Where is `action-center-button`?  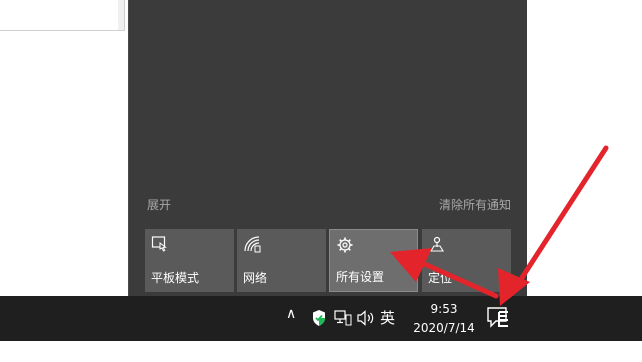 action-center-button is located at coordinates (500, 318).